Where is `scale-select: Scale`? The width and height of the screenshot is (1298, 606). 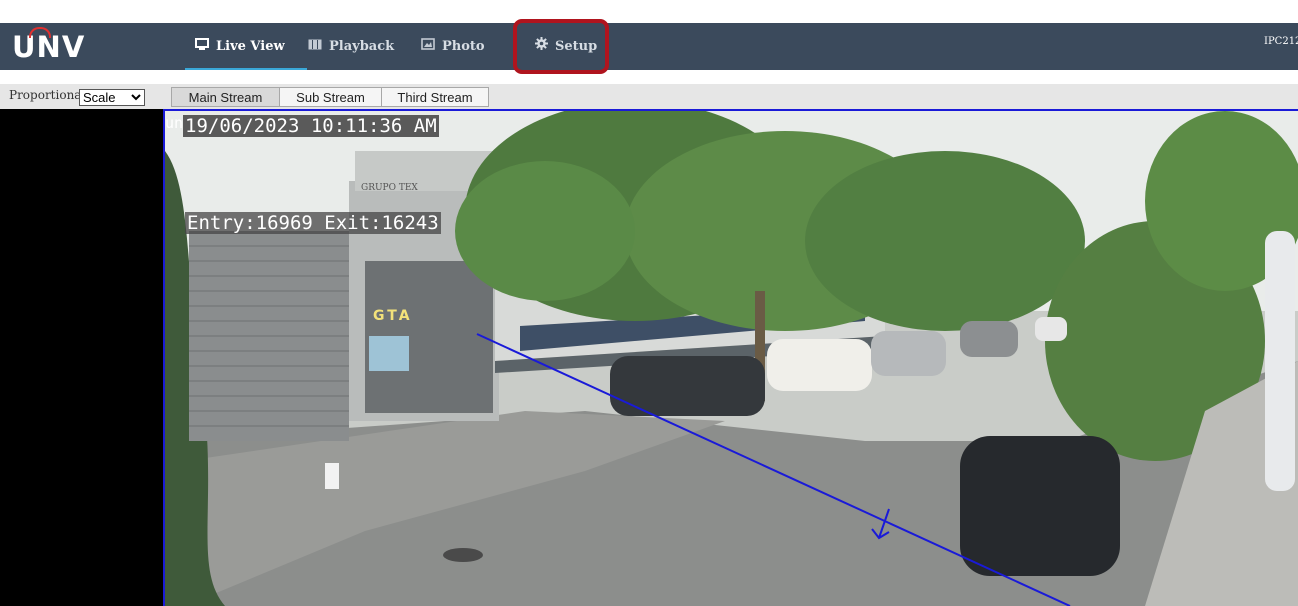 scale-select: Scale is located at coordinates (112, 97).